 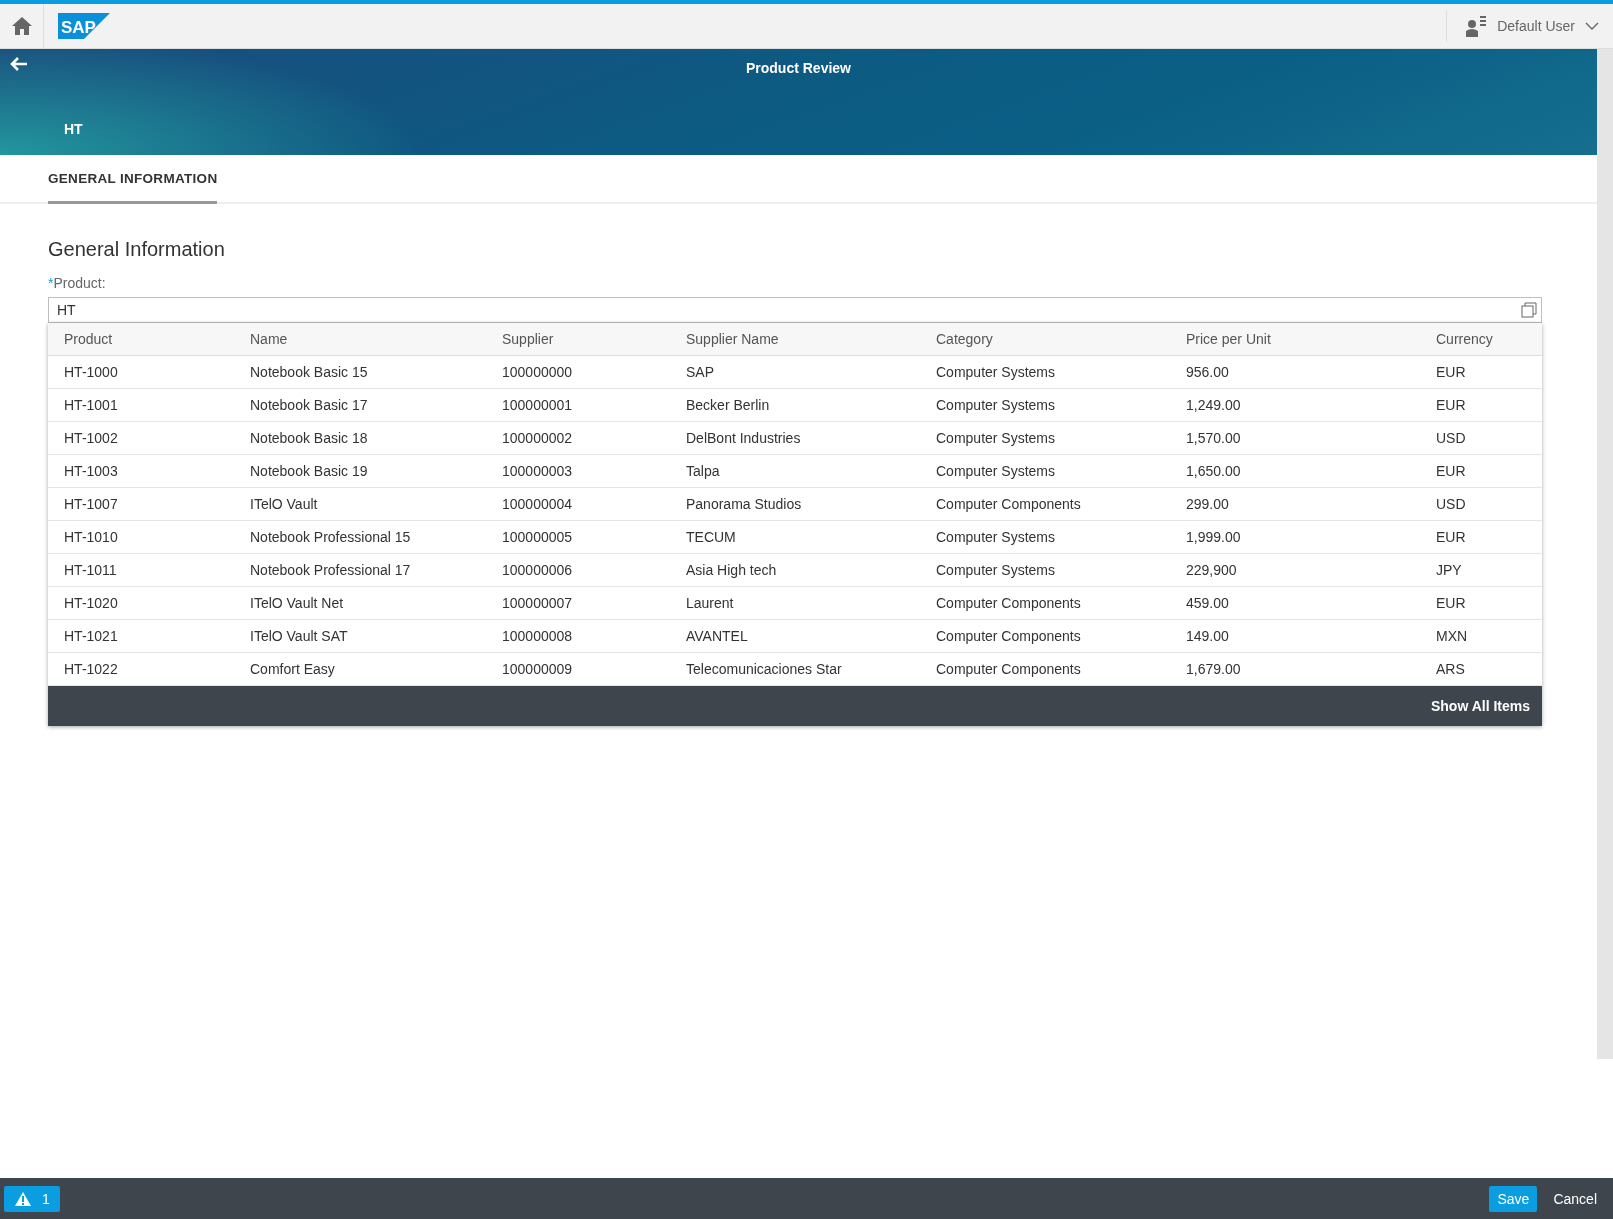 What do you see at coordinates (141, 405) in the screenshot?
I see `table-cell: HT-1001` at bounding box center [141, 405].